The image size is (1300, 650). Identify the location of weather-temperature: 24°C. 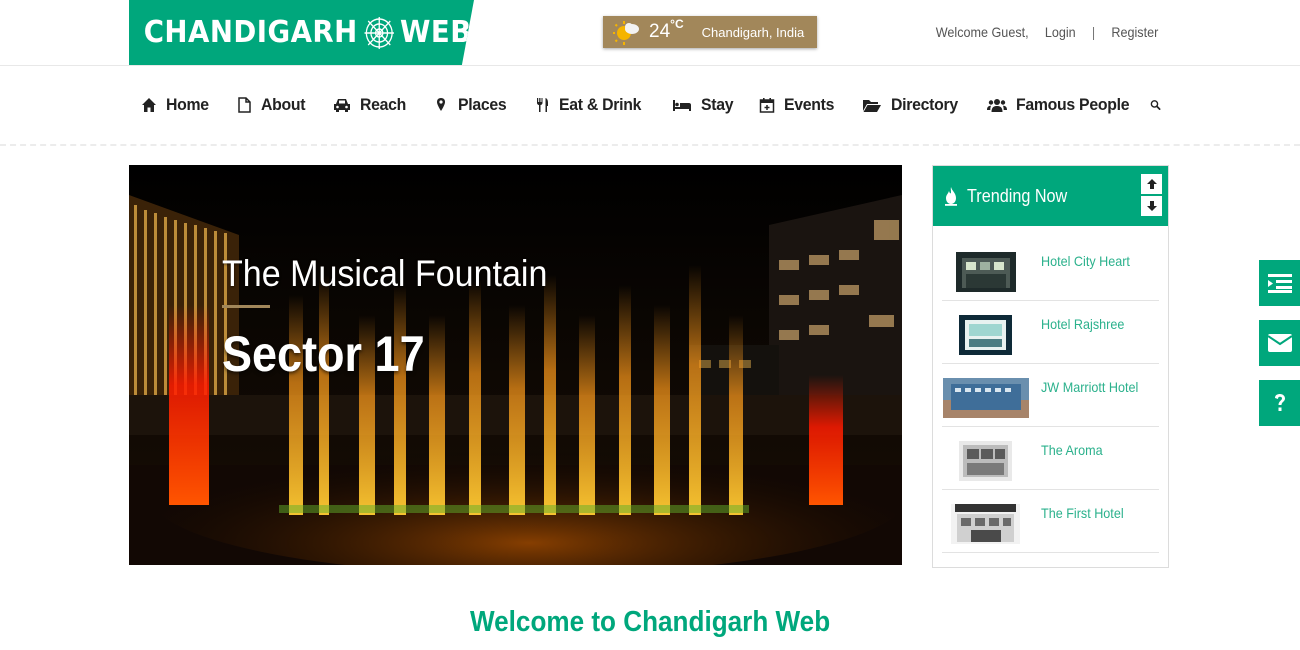
(666, 30).